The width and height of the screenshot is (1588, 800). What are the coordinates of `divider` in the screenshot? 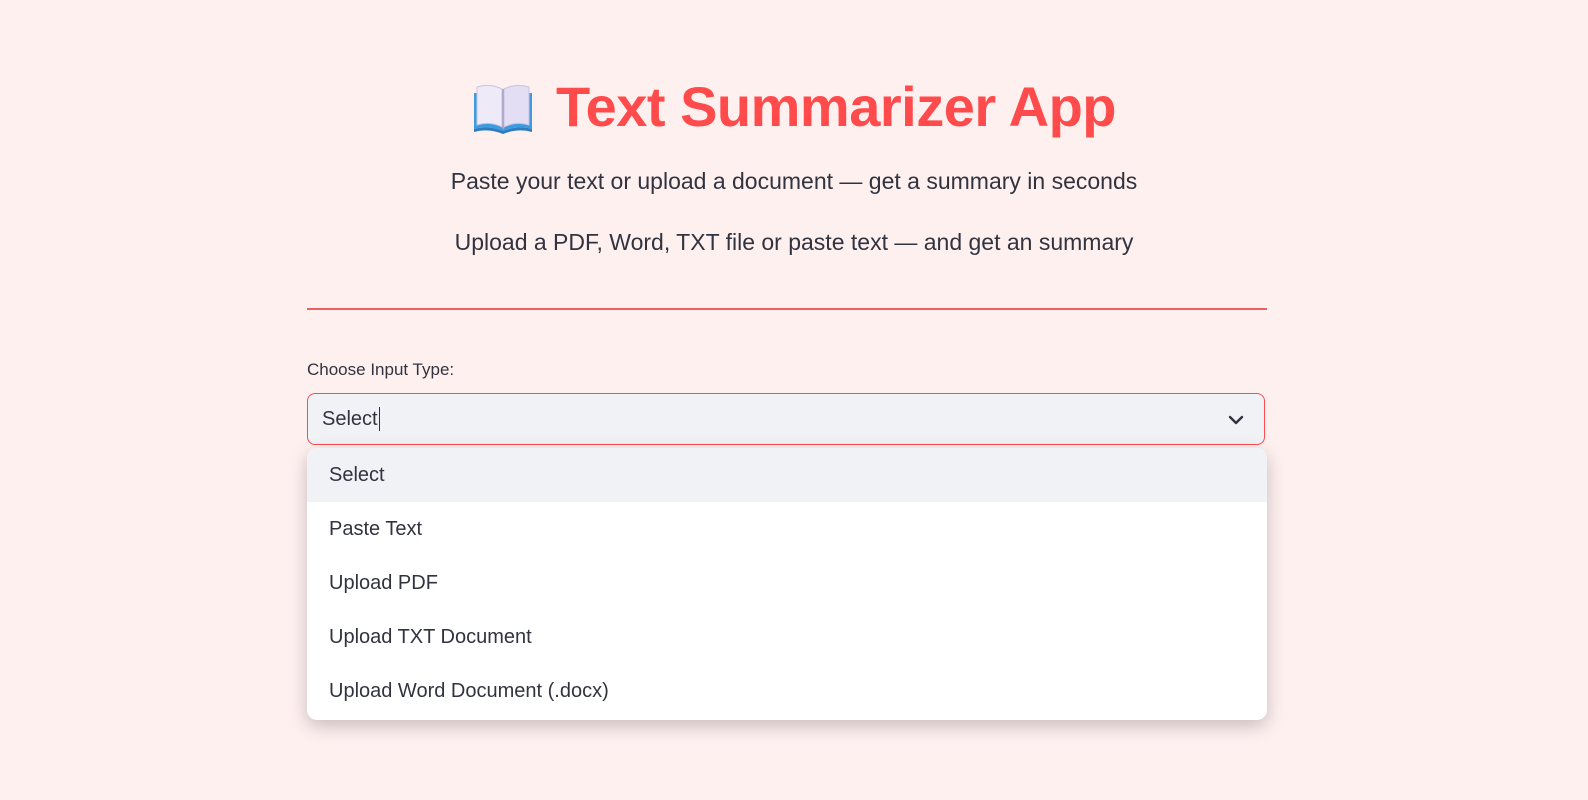 It's located at (787, 309).